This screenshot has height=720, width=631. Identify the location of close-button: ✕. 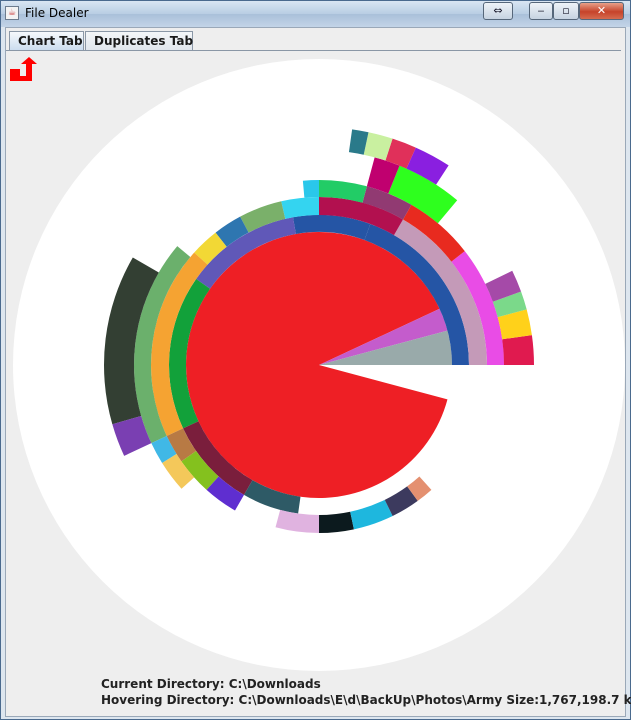
(601, 11).